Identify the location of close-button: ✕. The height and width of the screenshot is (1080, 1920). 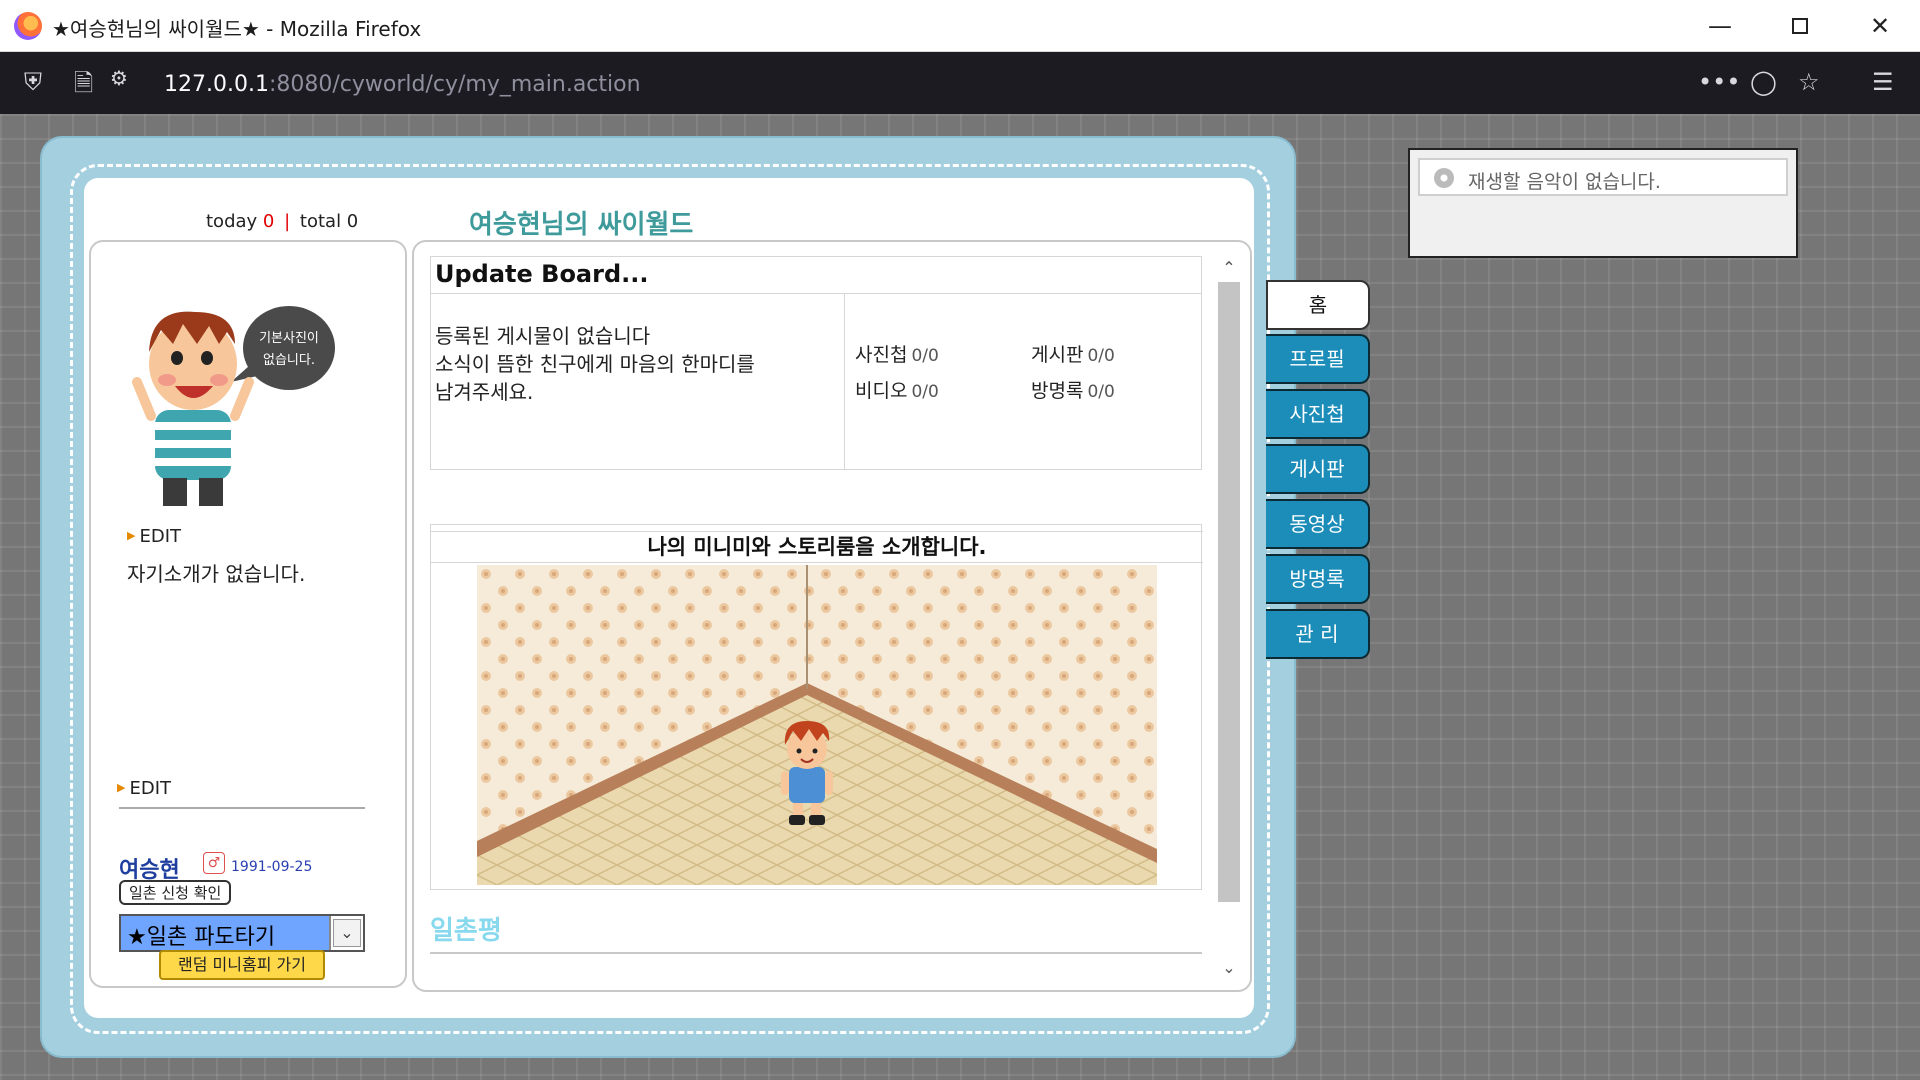
(1880, 26).